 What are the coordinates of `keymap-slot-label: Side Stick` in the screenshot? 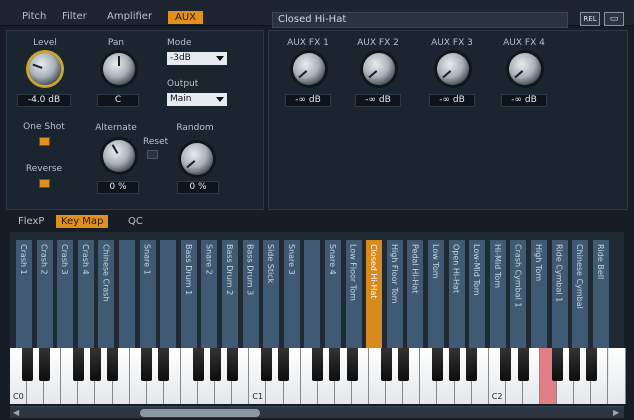 It's located at (271, 264).